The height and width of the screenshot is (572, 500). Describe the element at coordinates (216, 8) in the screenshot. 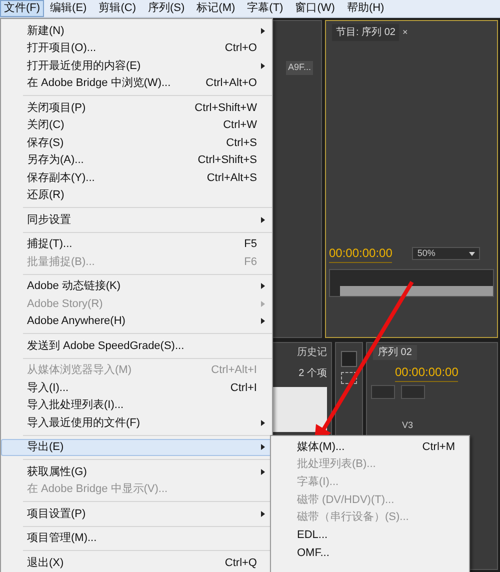

I see `menu-item: 标记(M)` at that location.